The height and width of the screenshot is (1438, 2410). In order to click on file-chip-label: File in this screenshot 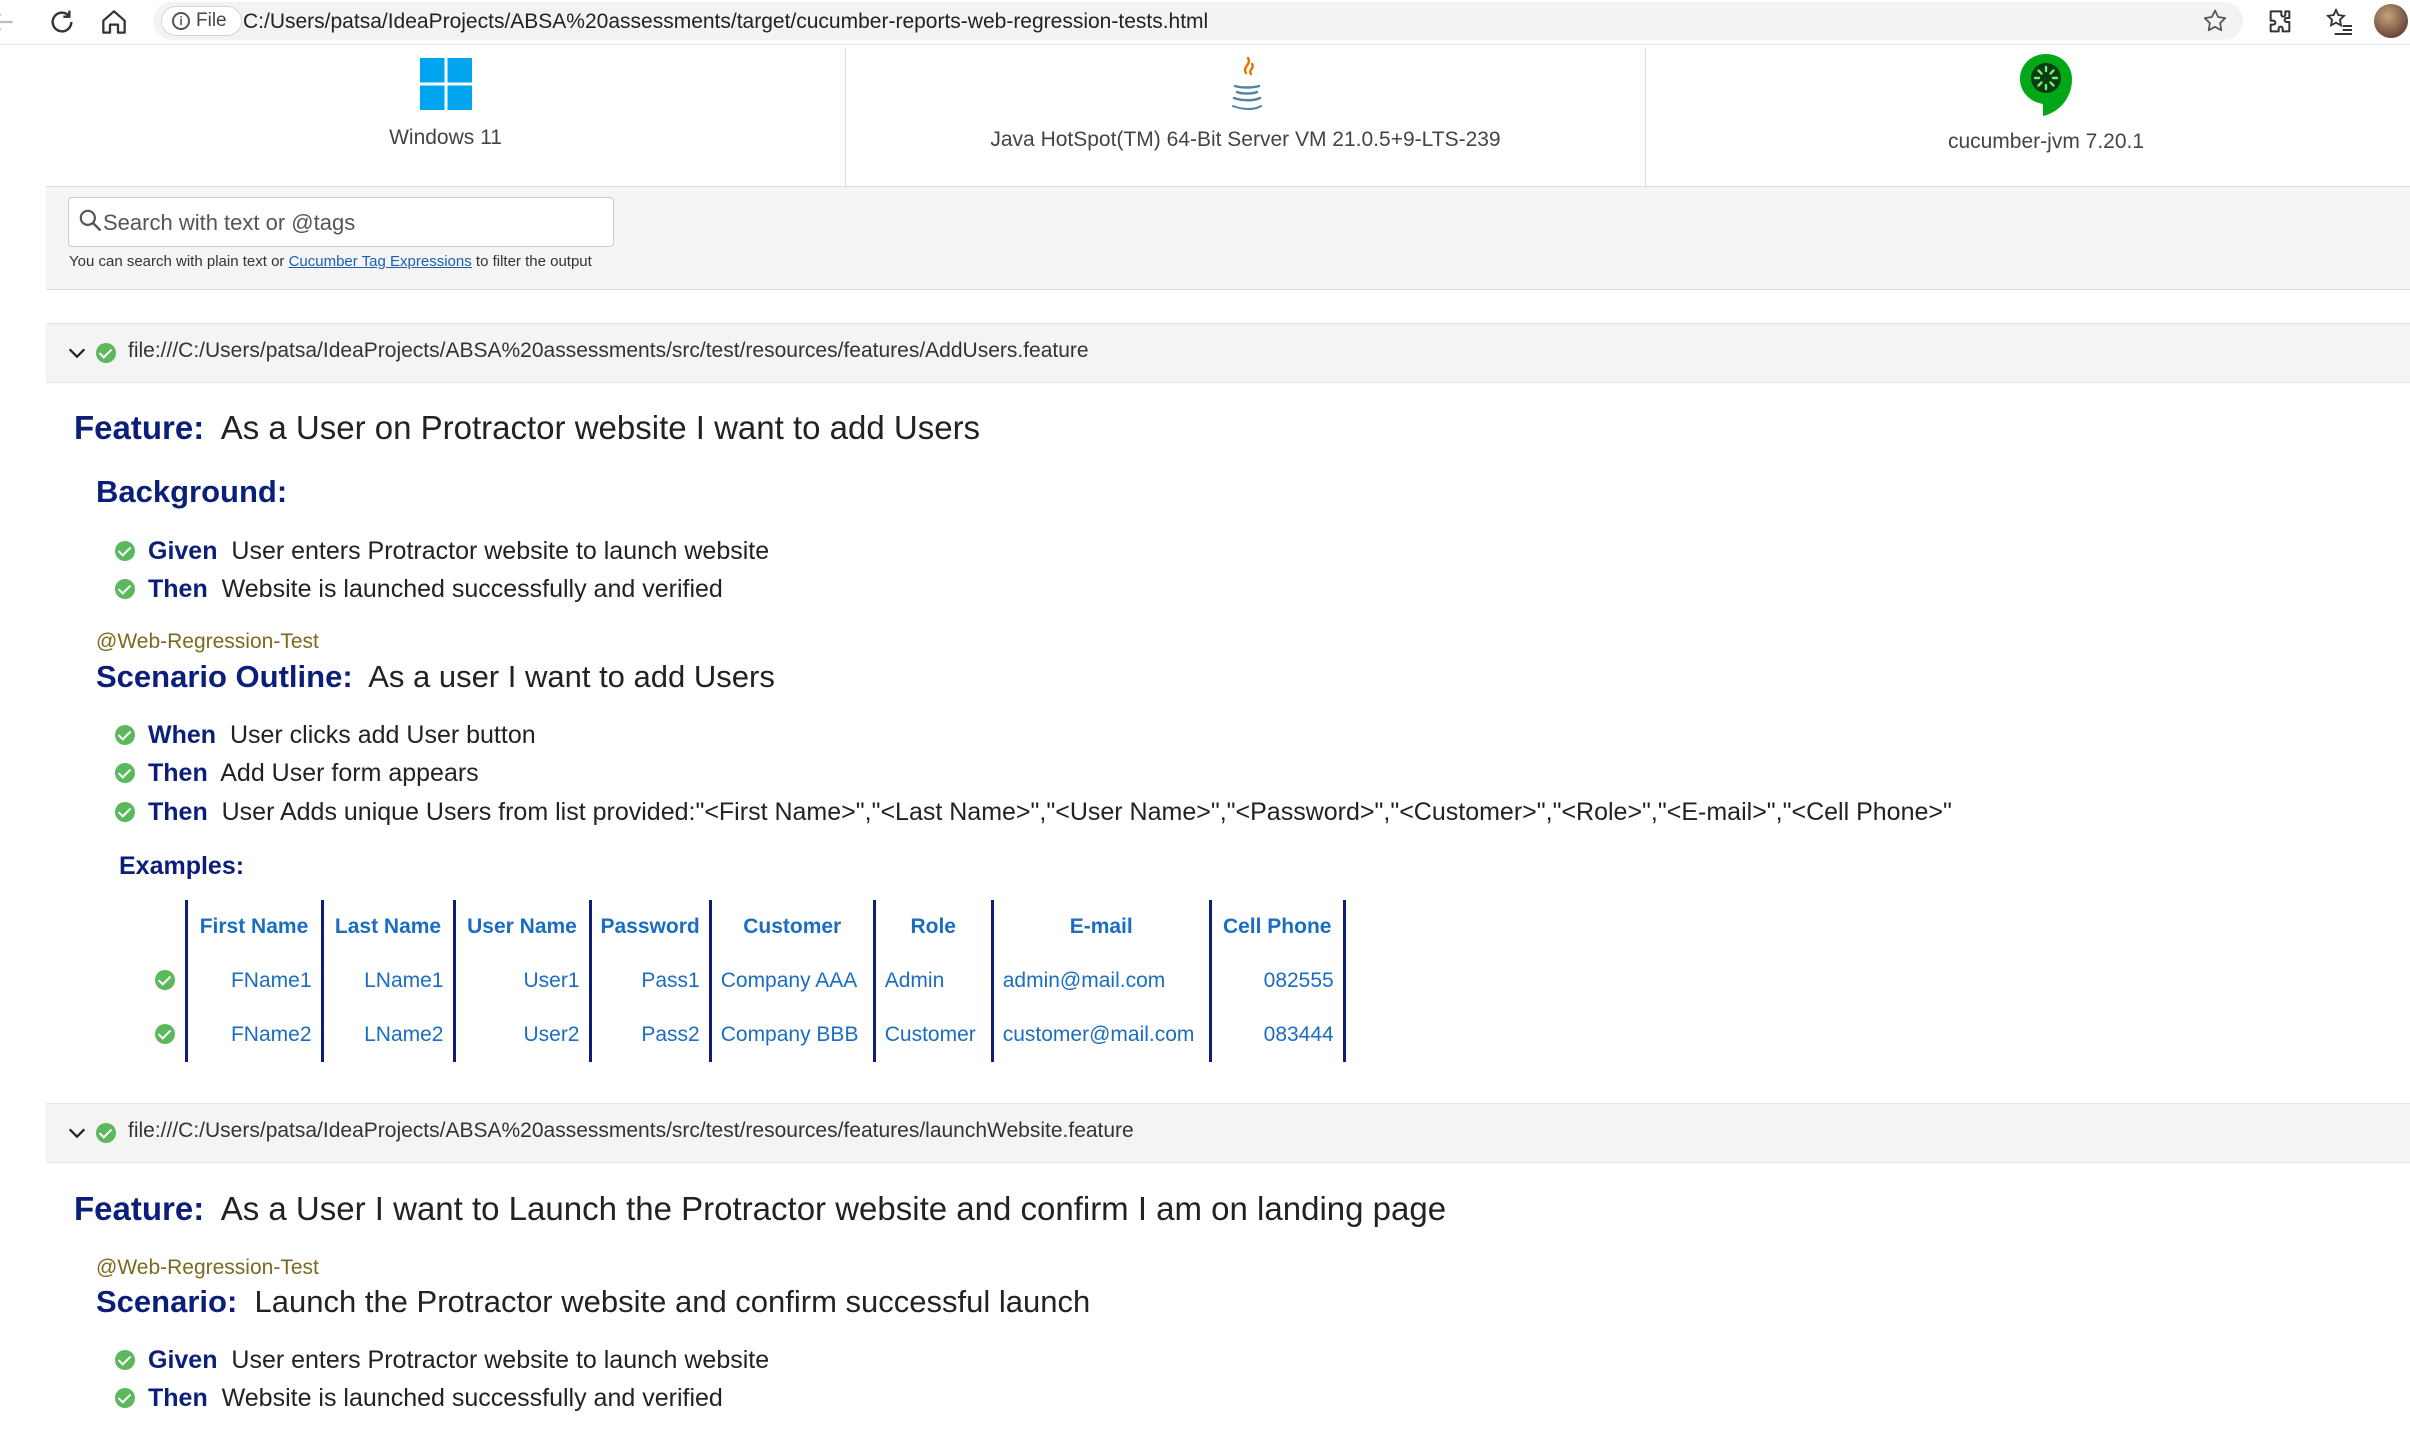, I will do `click(211, 20)`.